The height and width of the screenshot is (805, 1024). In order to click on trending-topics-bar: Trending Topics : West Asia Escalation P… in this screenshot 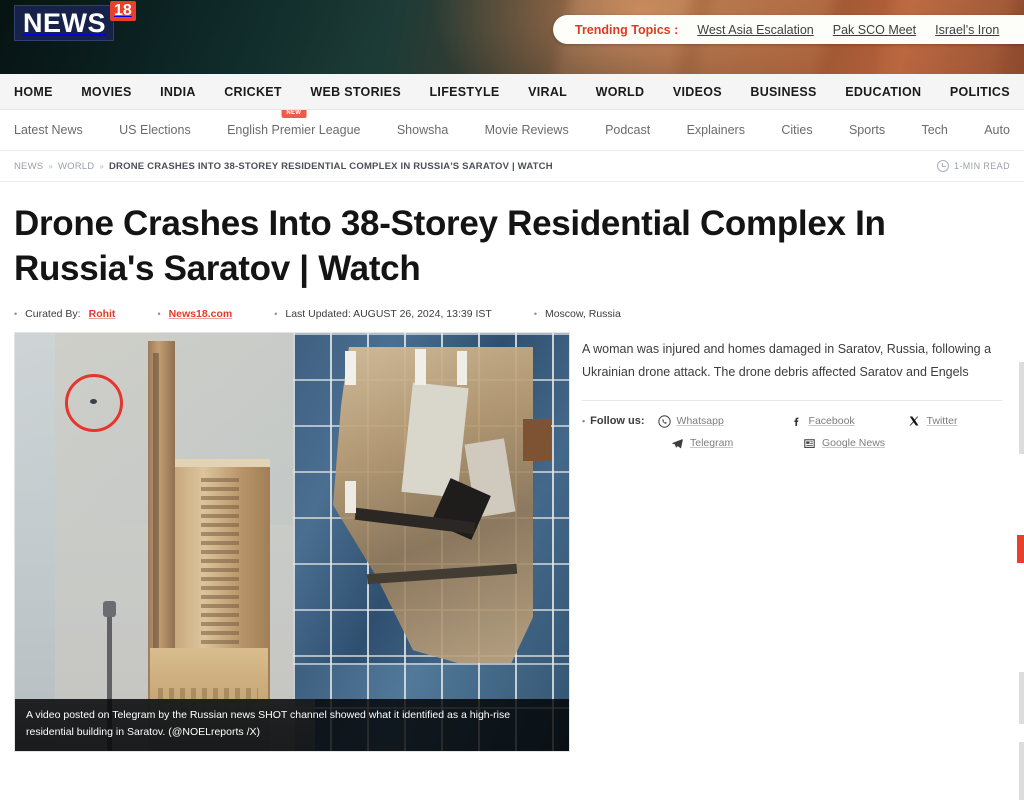, I will do `click(788, 29)`.